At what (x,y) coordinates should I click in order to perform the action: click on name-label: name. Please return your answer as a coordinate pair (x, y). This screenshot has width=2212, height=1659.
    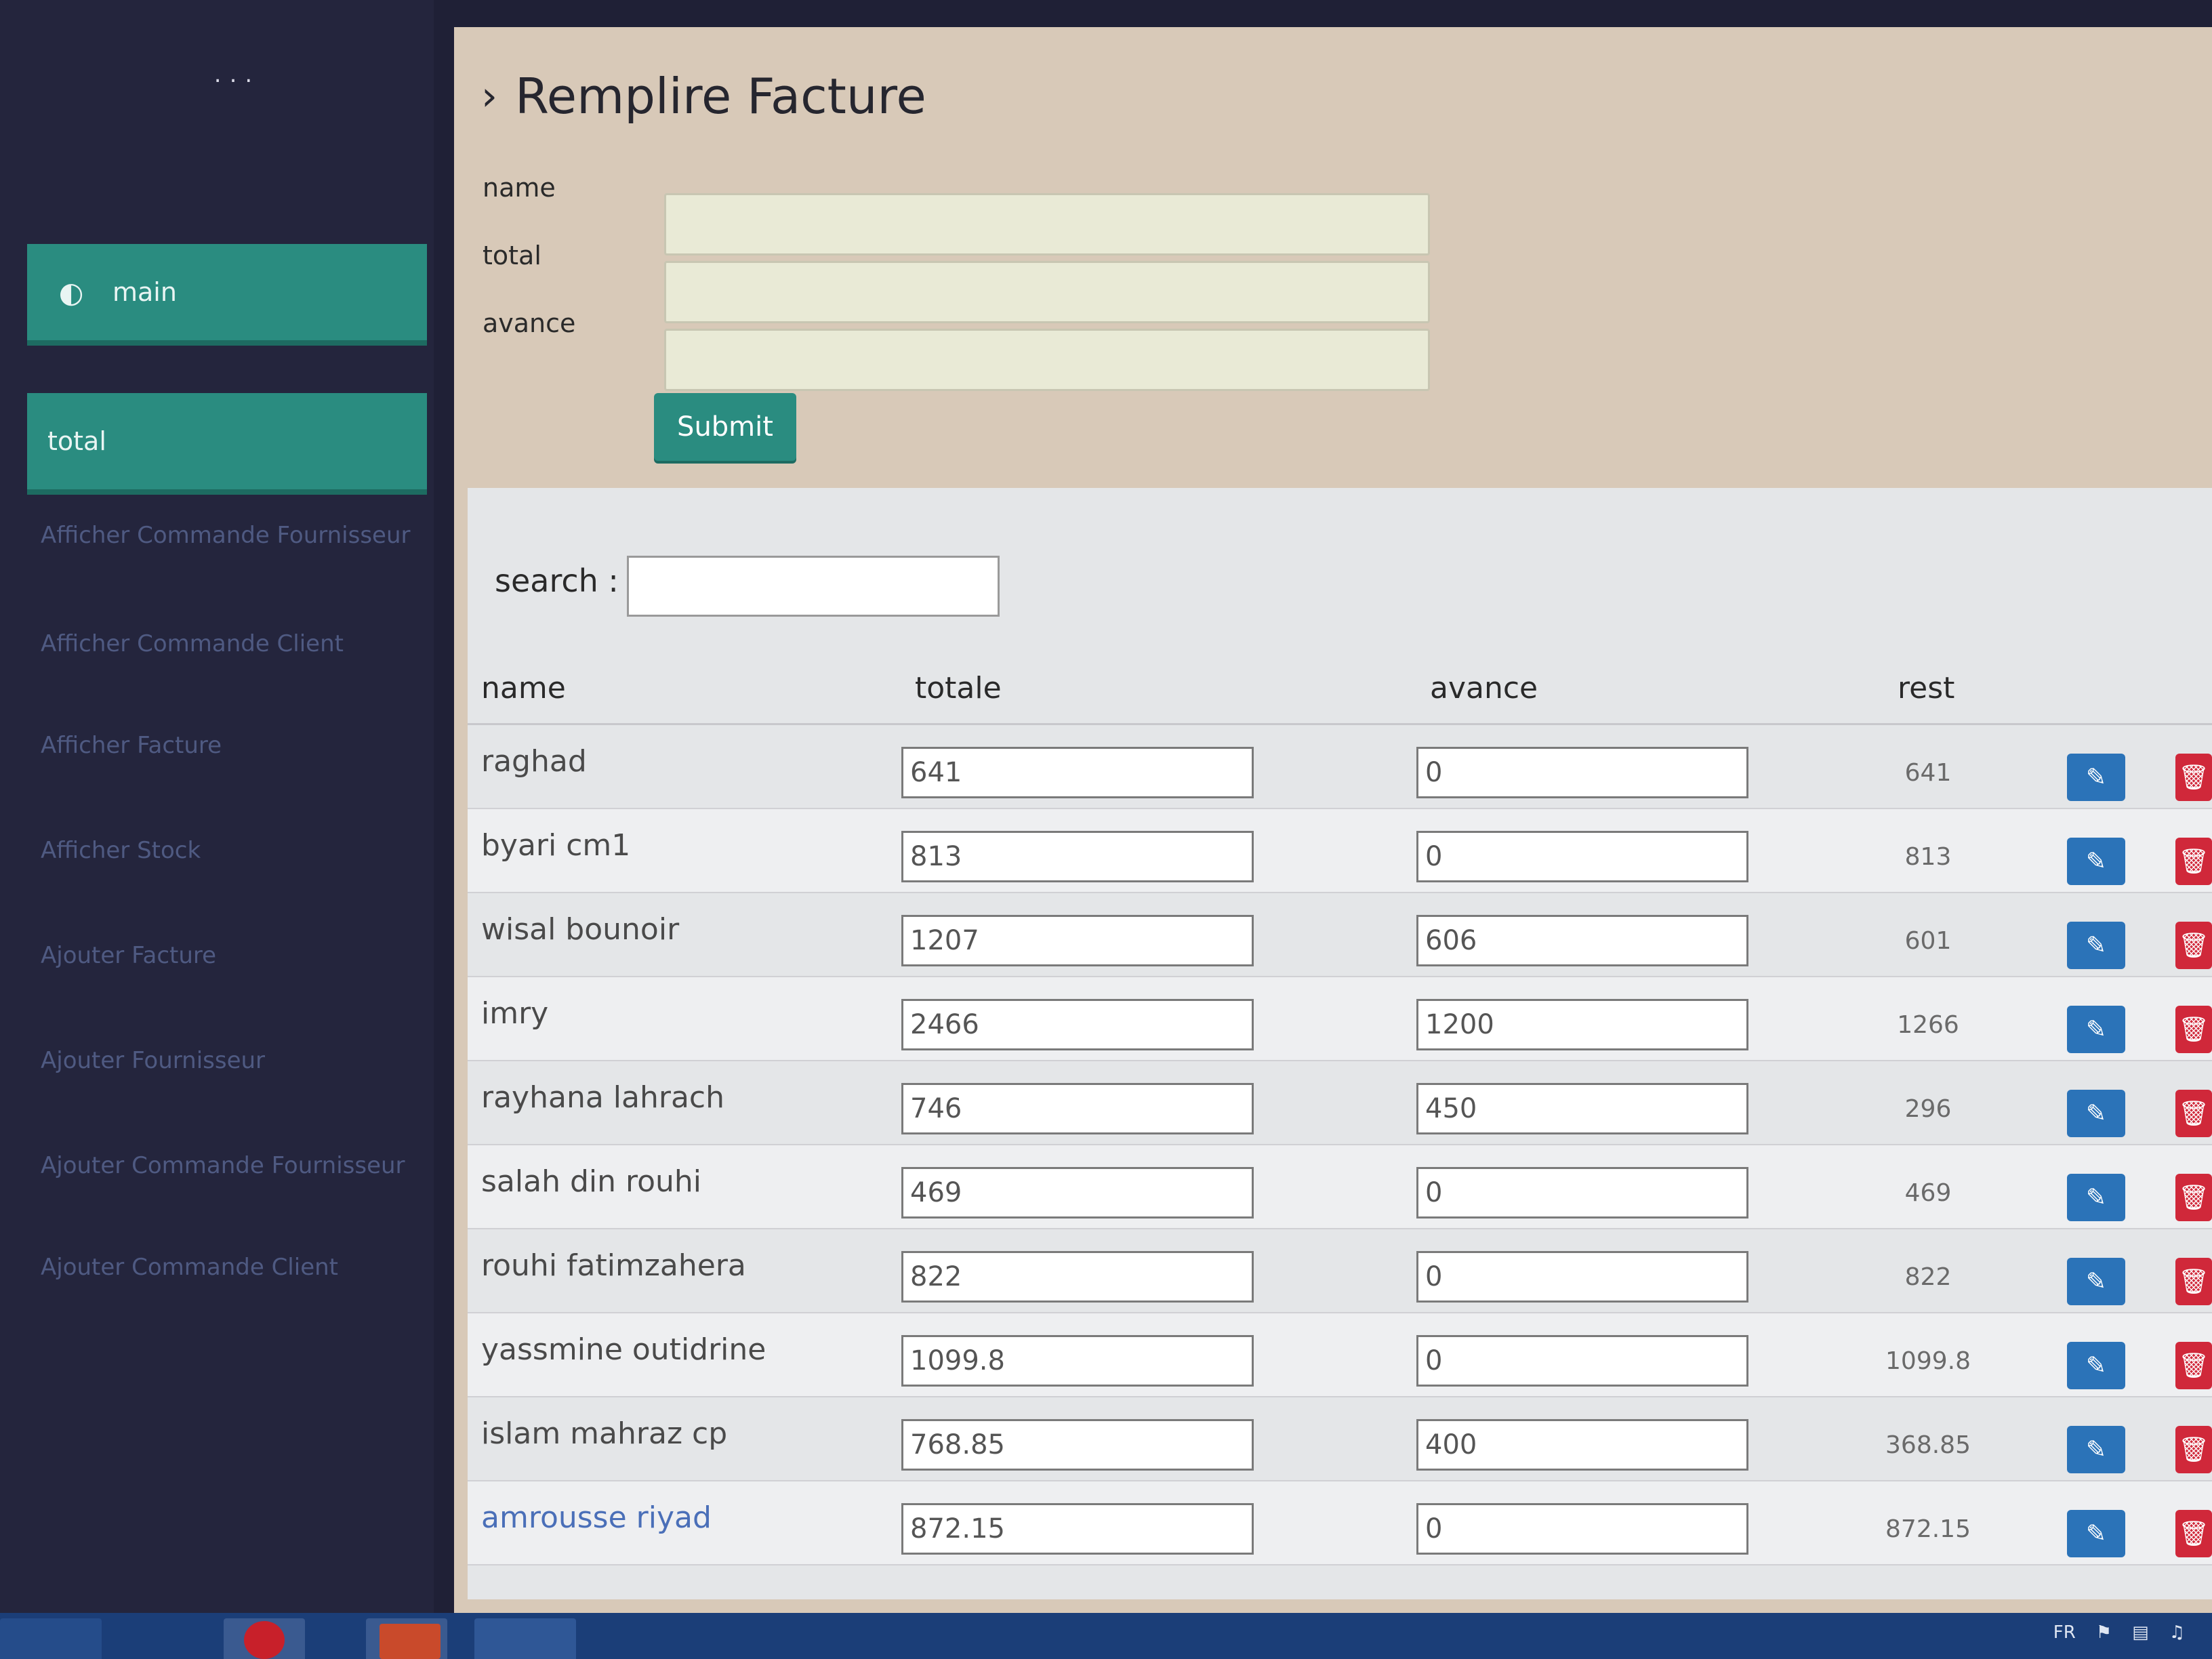
    Looking at the image, I should click on (519, 188).